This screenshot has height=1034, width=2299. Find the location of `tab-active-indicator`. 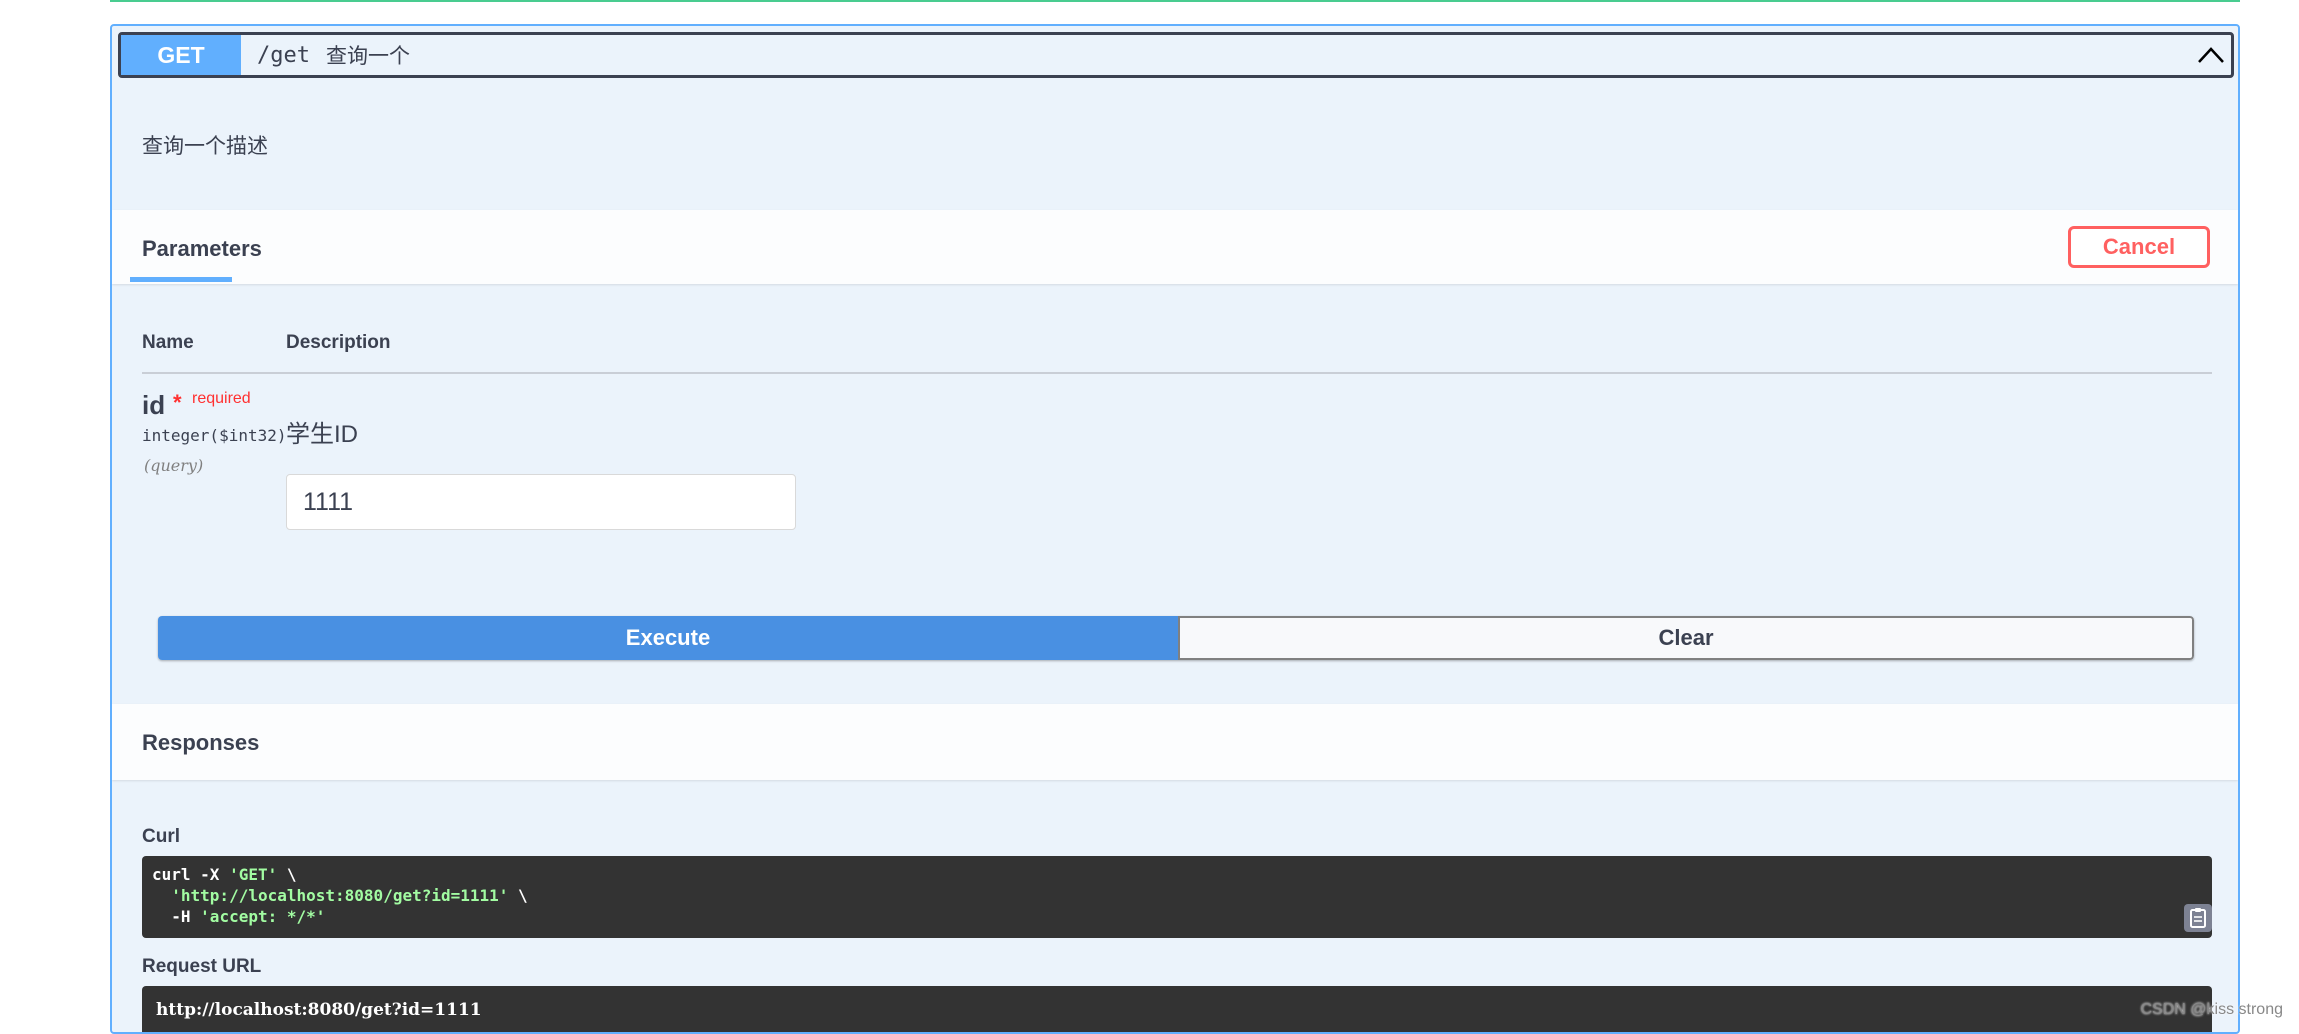

tab-active-indicator is located at coordinates (181, 279).